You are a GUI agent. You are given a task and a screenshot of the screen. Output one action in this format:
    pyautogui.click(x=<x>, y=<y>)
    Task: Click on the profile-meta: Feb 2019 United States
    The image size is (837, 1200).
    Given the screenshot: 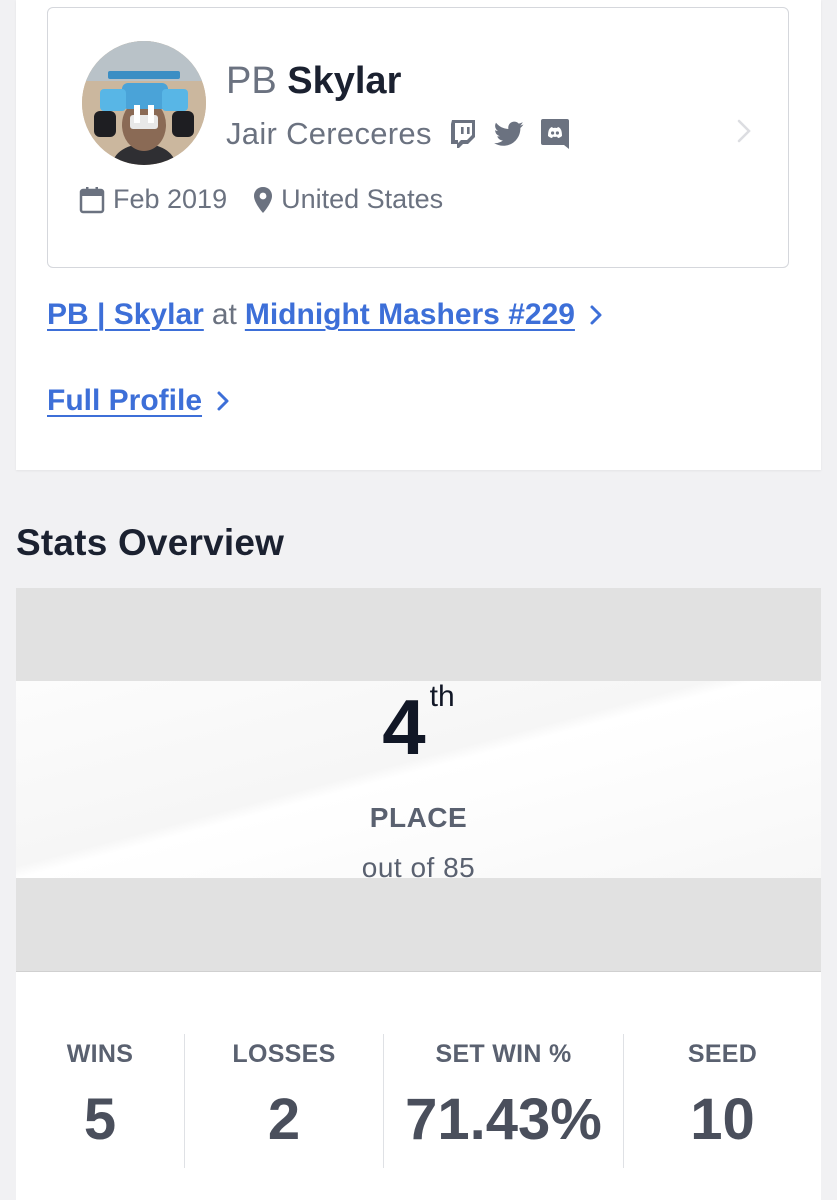 What is the action you would take?
    pyautogui.click(x=261, y=199)
    